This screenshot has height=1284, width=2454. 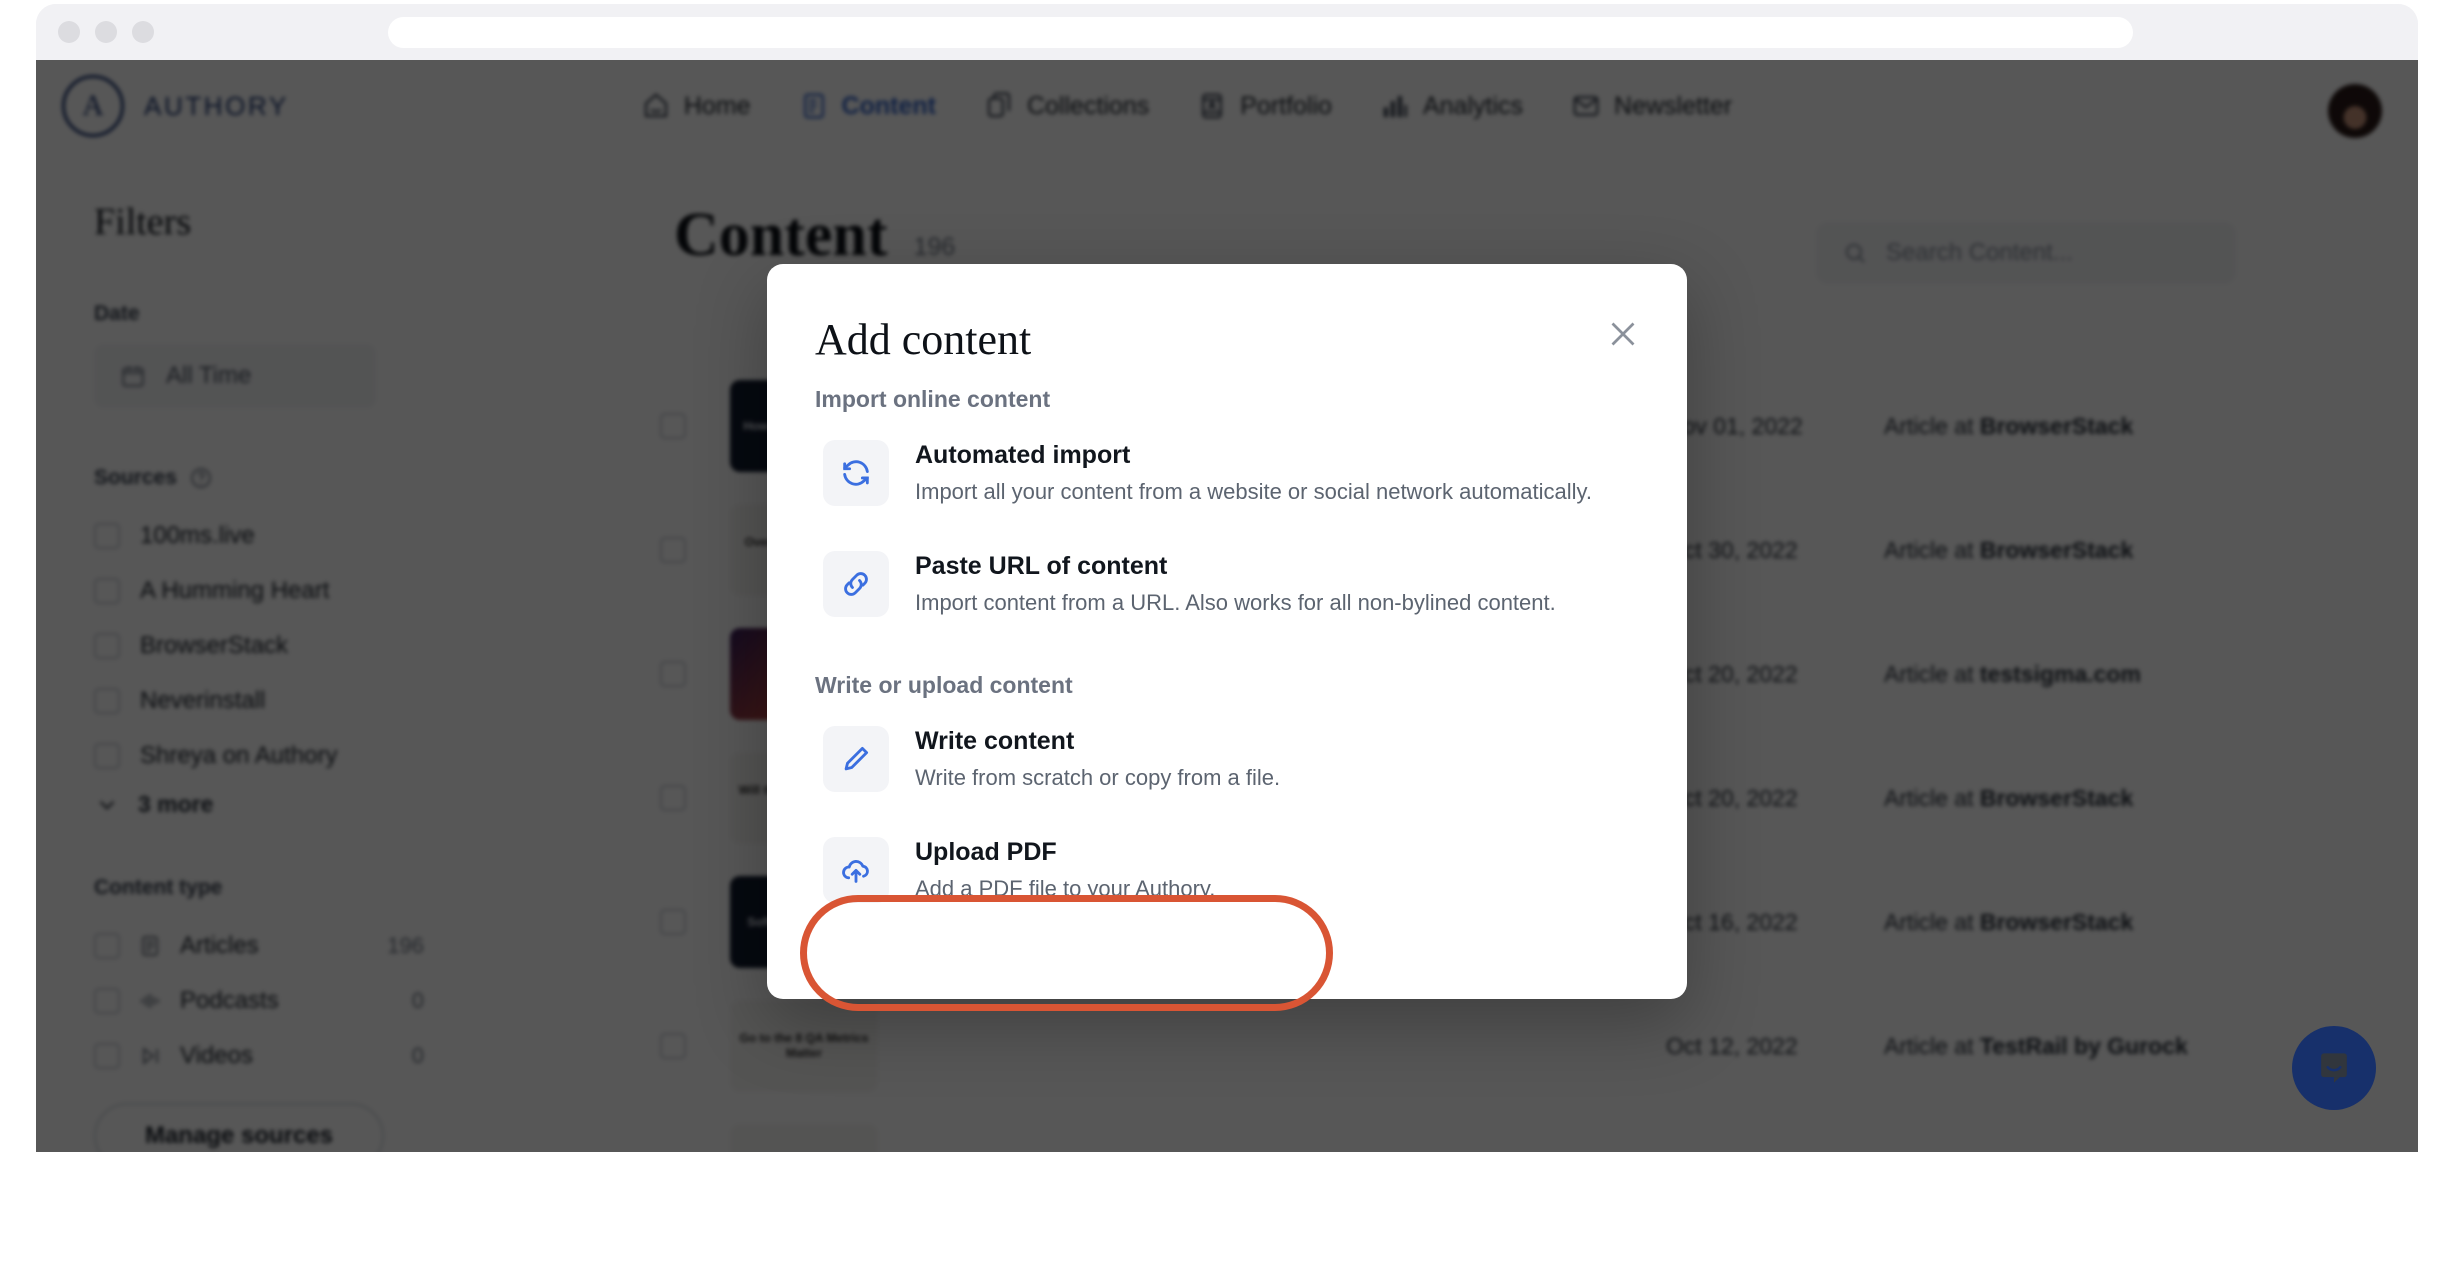 I want to click on chat-bubble-icon, so click(x=2334, y=1068).